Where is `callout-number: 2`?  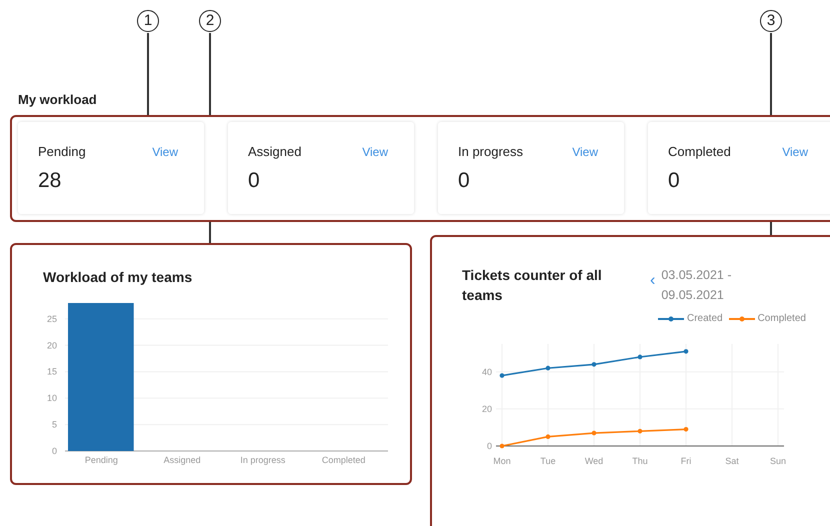 callout-number: 2 is located at coordinates (210, 21).